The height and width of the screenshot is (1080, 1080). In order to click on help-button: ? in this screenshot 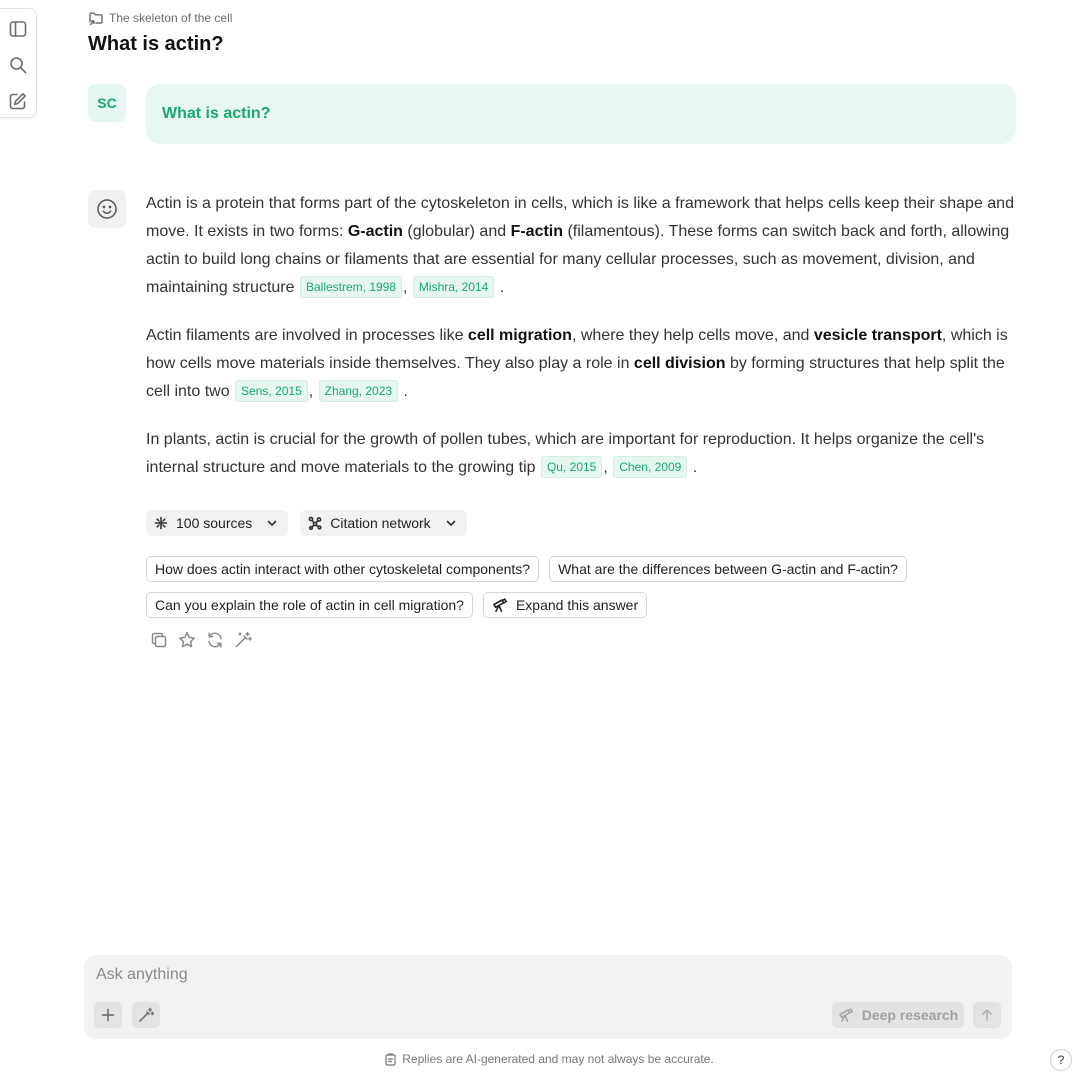, I will do `click(1061, 1060)`.